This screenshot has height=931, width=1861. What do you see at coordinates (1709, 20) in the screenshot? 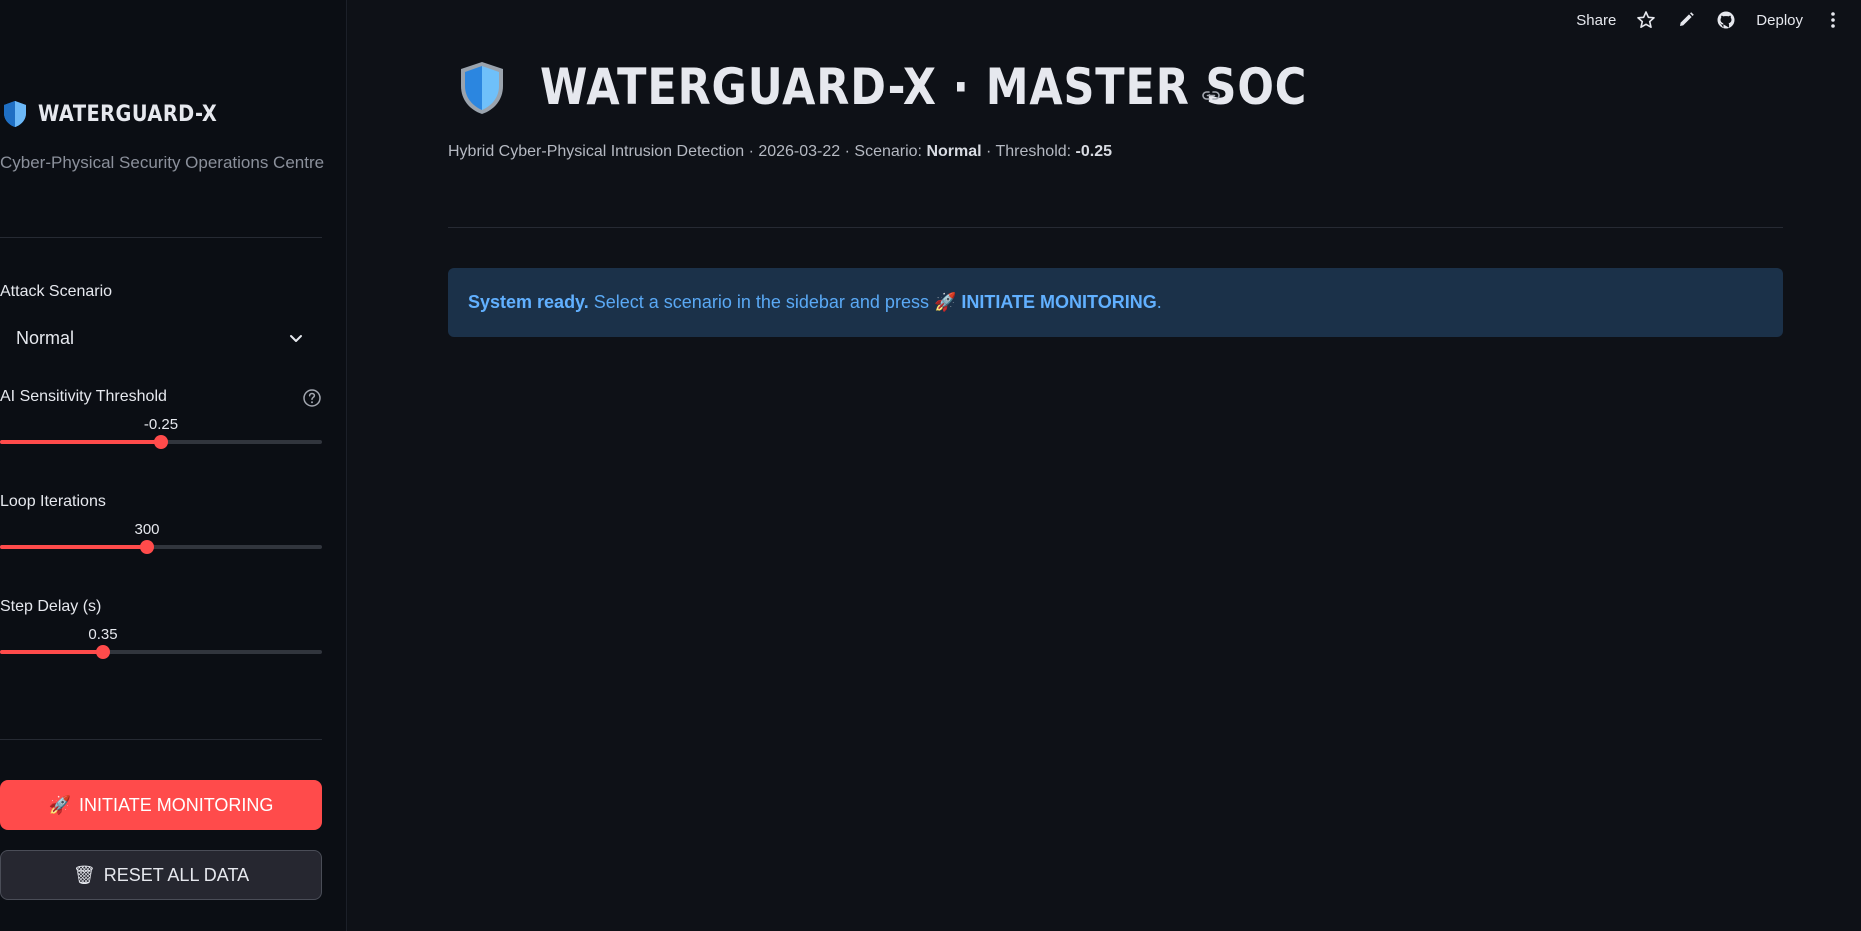
I see `top-toolbar: Share Deploy` at bounding box center [1709, 20].